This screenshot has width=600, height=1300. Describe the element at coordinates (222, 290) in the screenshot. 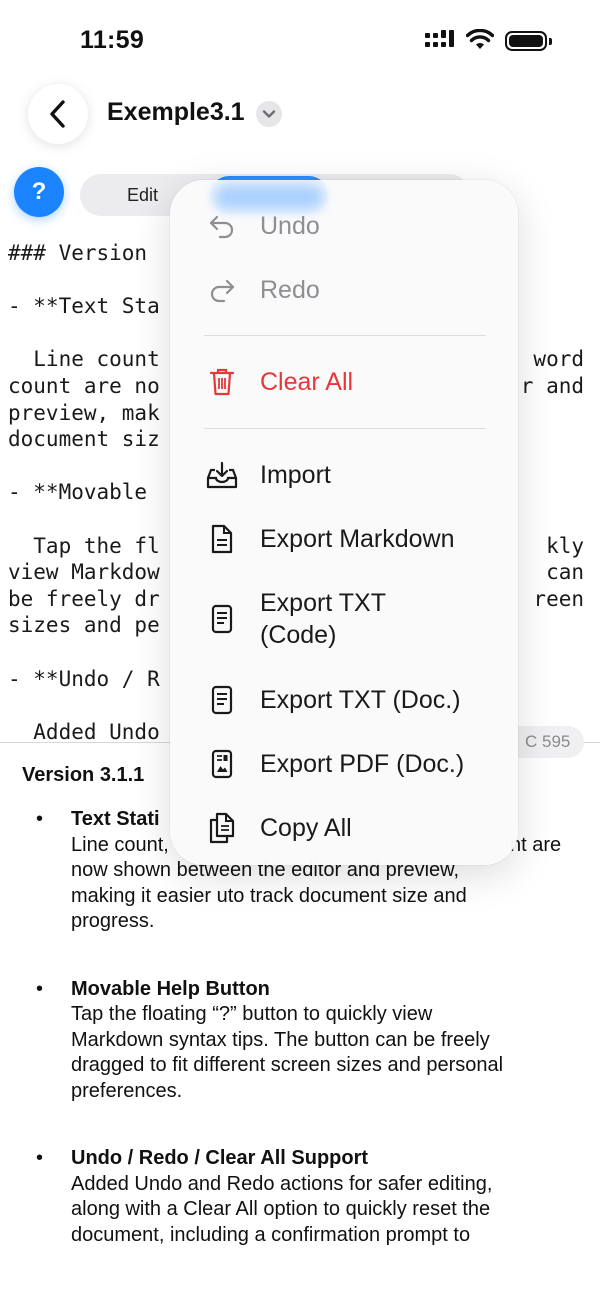

I see `redo-icon` at that location.